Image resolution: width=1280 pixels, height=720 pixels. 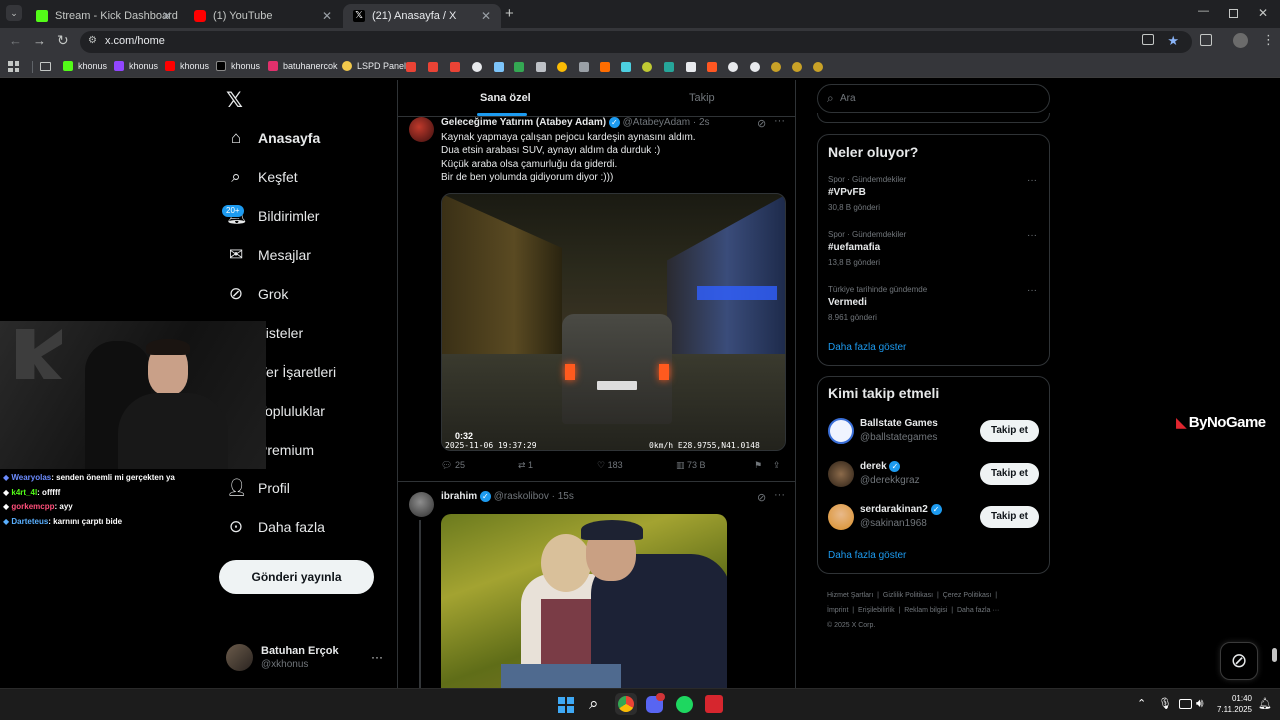 What do you see at coordinates (867, 347) in the screenshot?
I see `show-more-link: Daha fazla göster` at bounding box center [867, 347].